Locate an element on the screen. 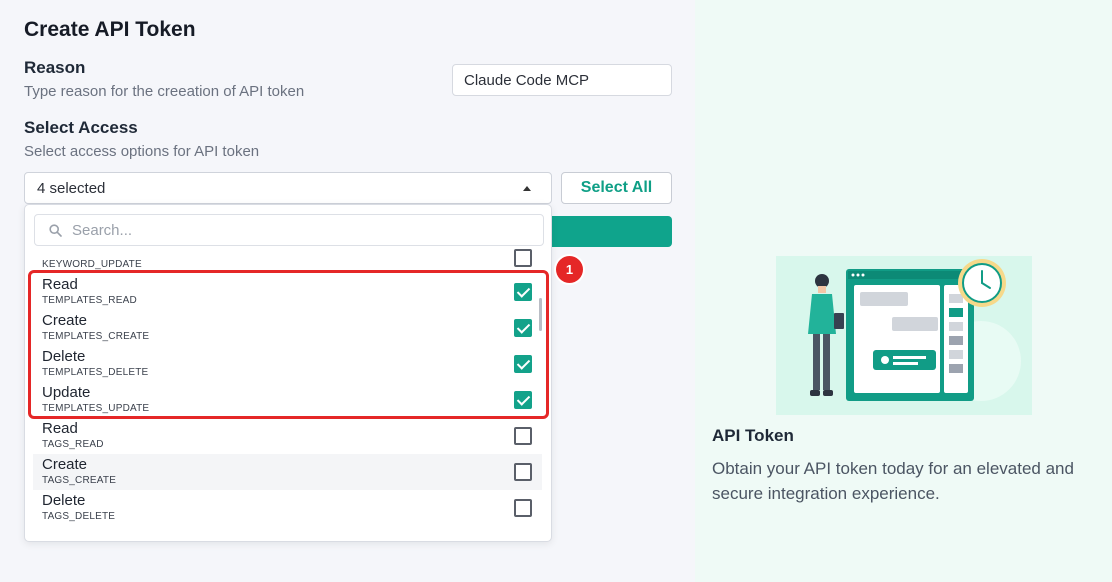 This screenshot has height=582, width=1112. option-code: TAGS_READ is located at coordinates (73, 444).